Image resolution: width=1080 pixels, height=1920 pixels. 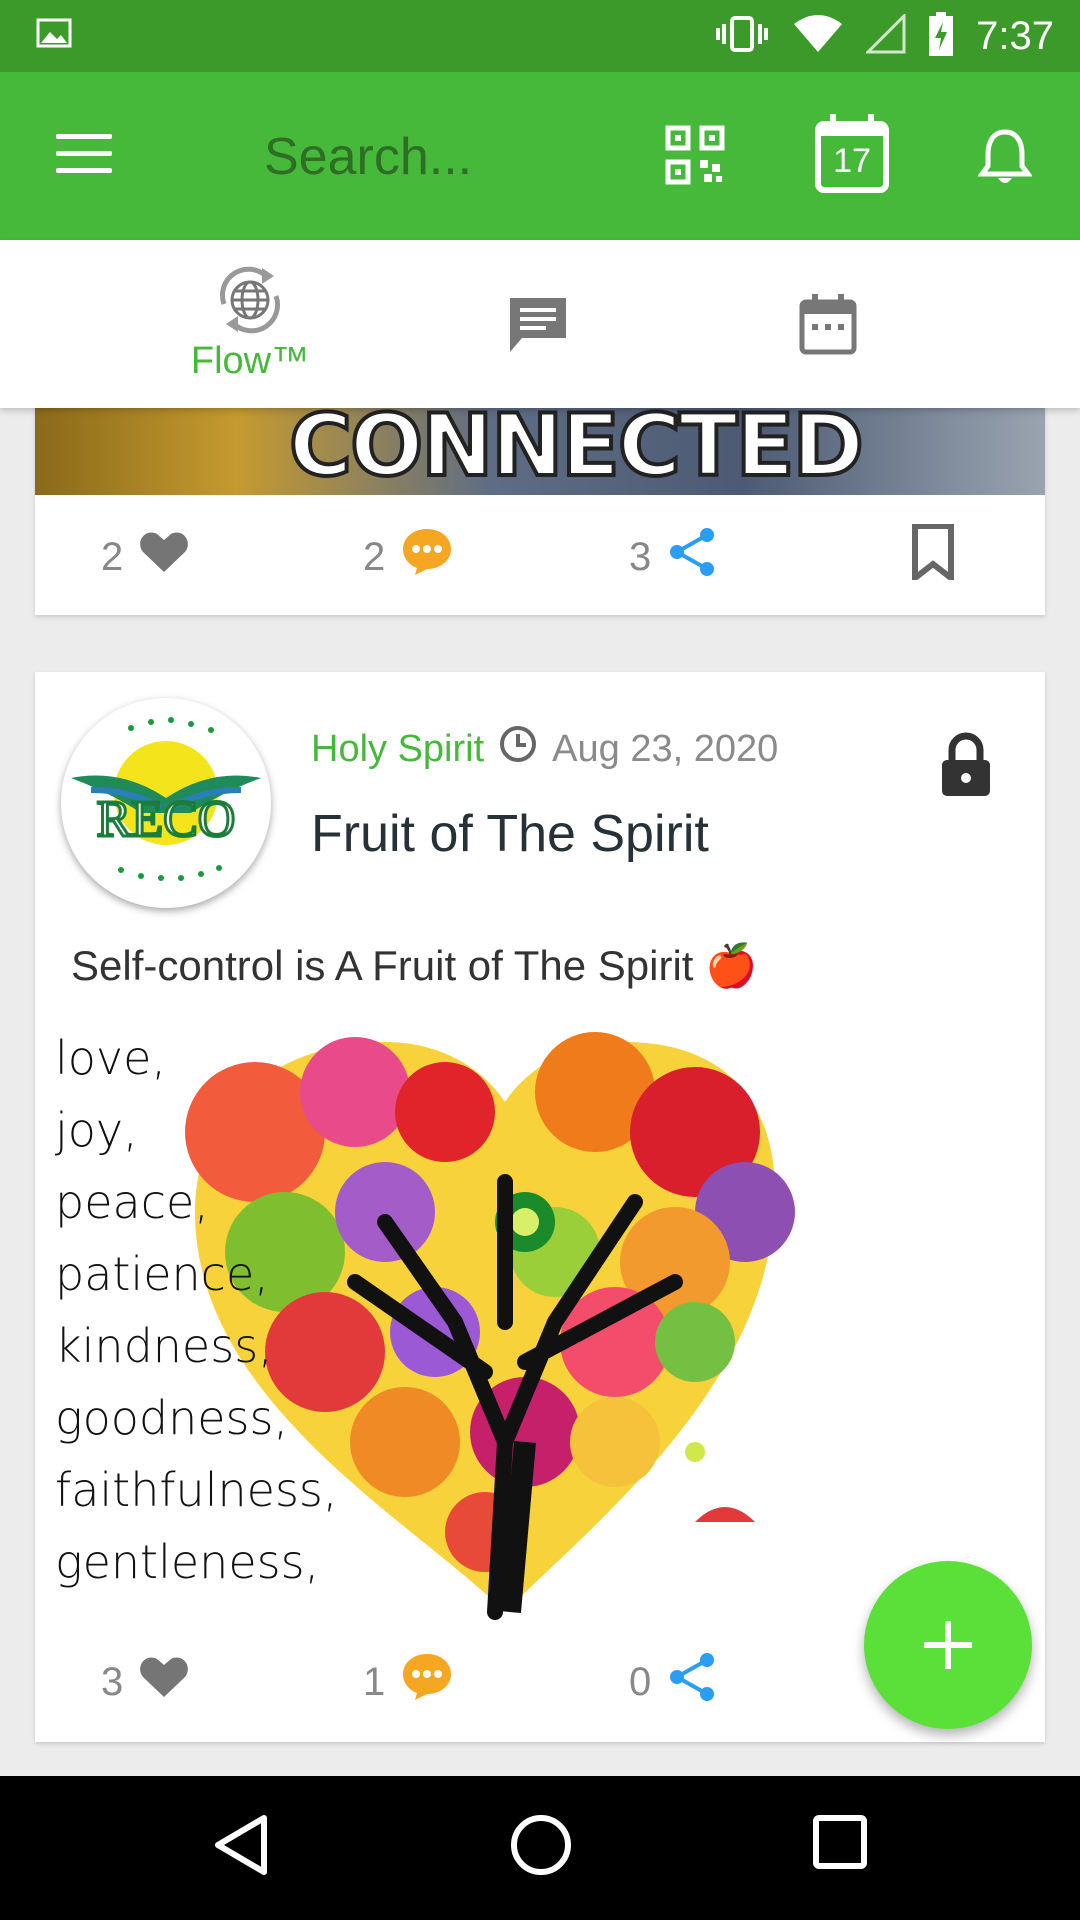 What do you see at coordinates (241, 1847) in the screenshot?
I see `back-icon` at bounding box center [241, 1847].